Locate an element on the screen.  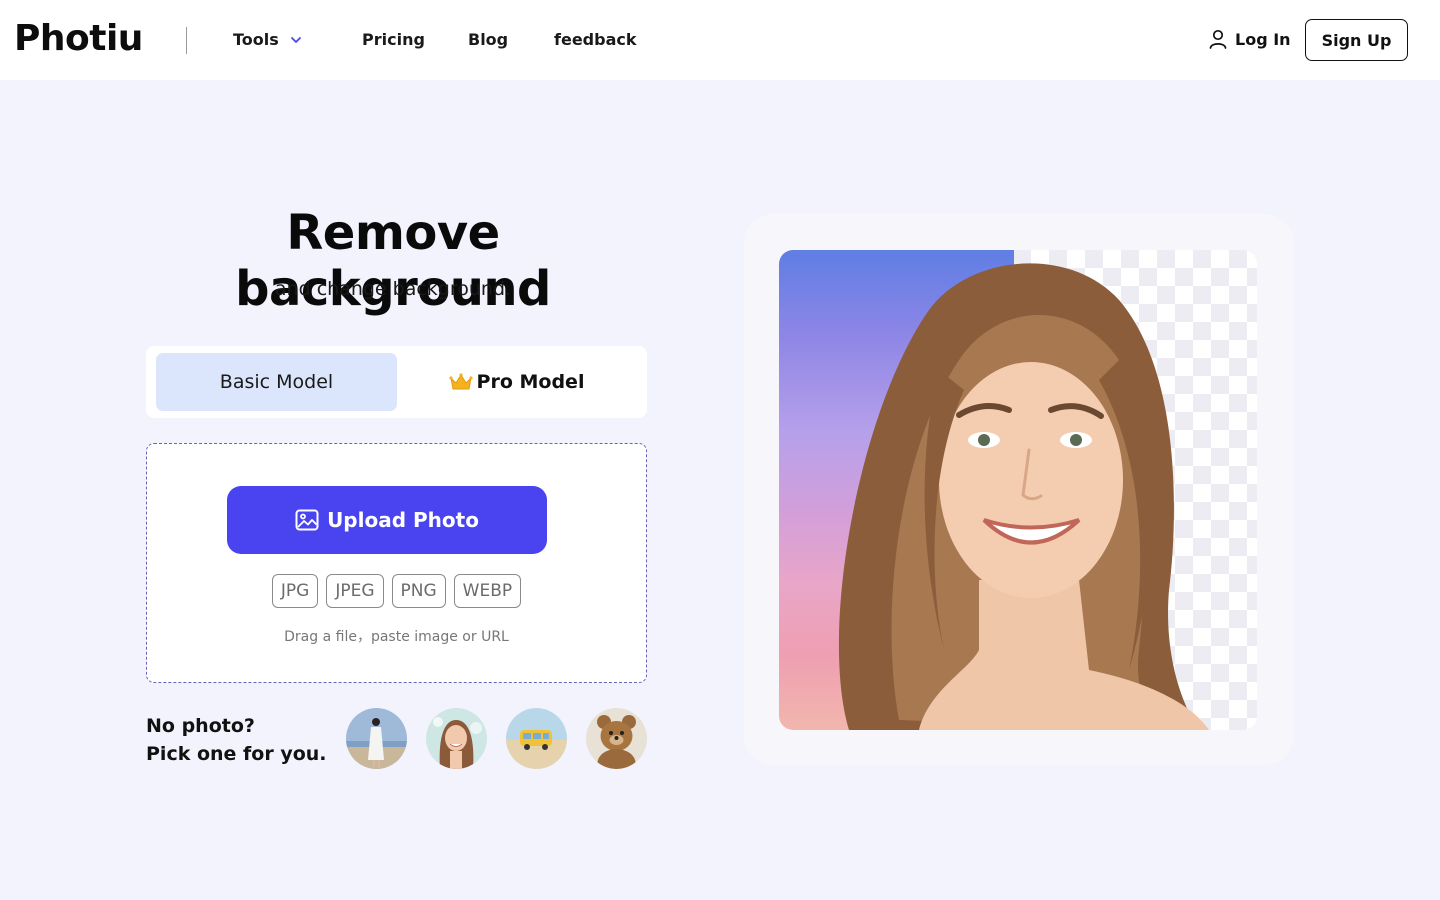
sample-images is located at coordinates (496, 738).